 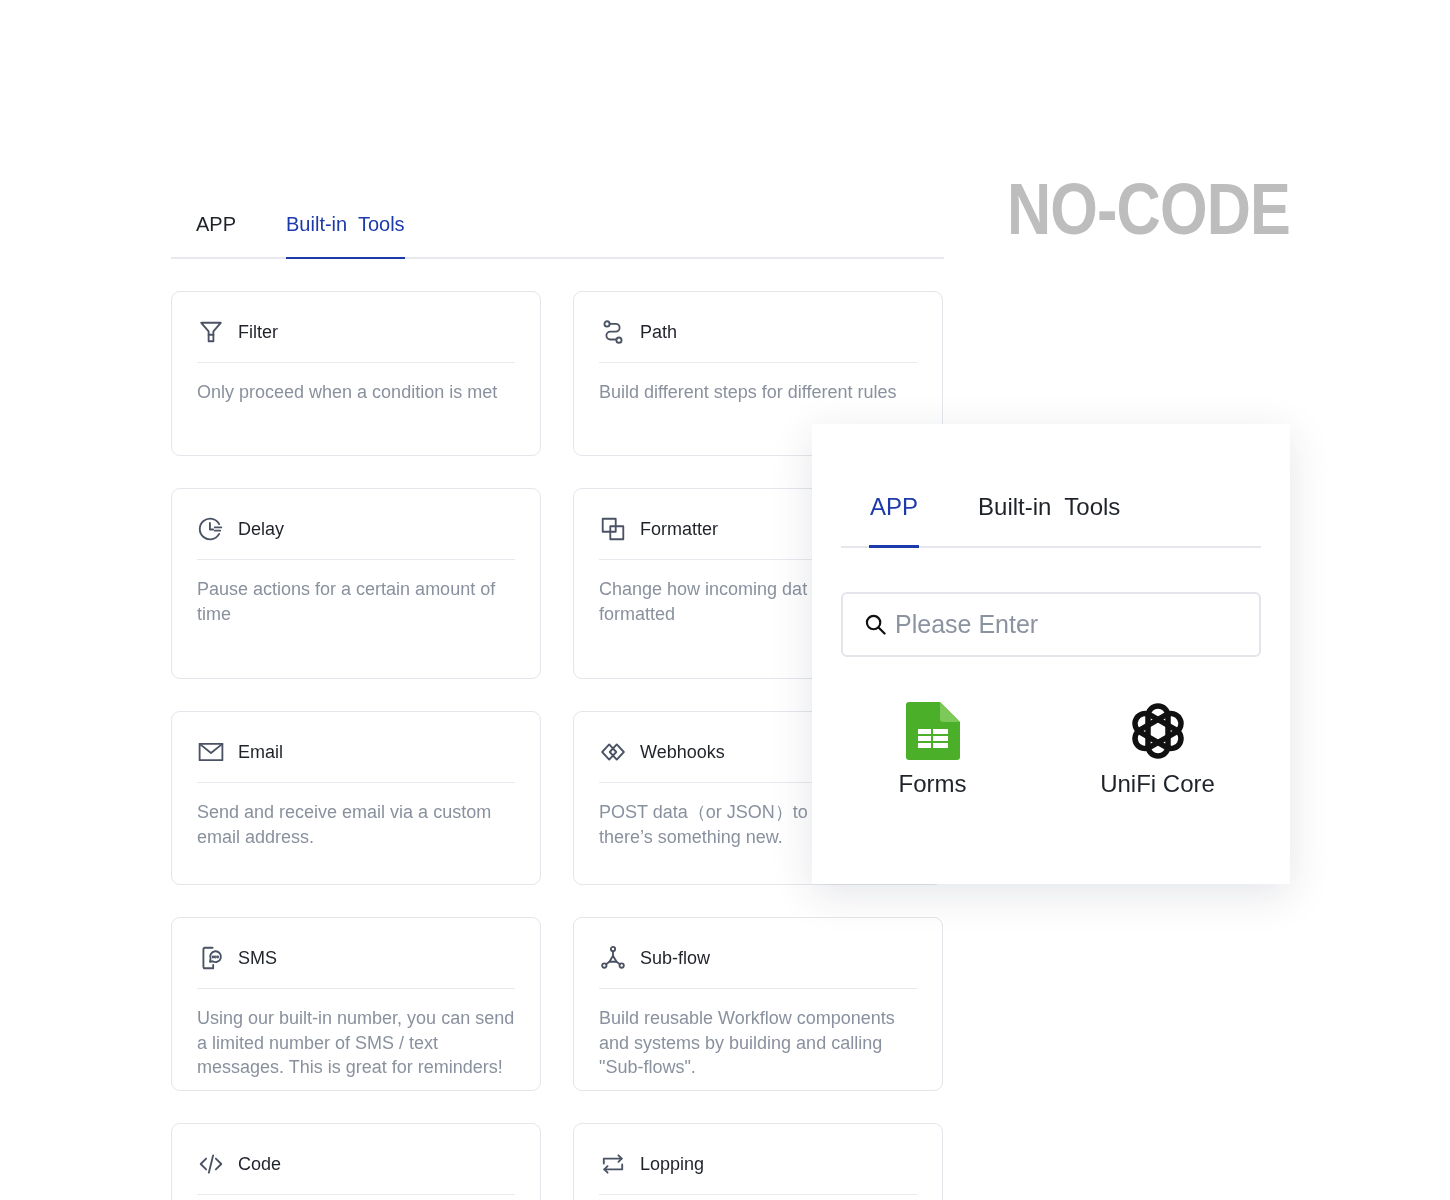 I want to click on tool-title: Delay, so click(x=261, y=529).